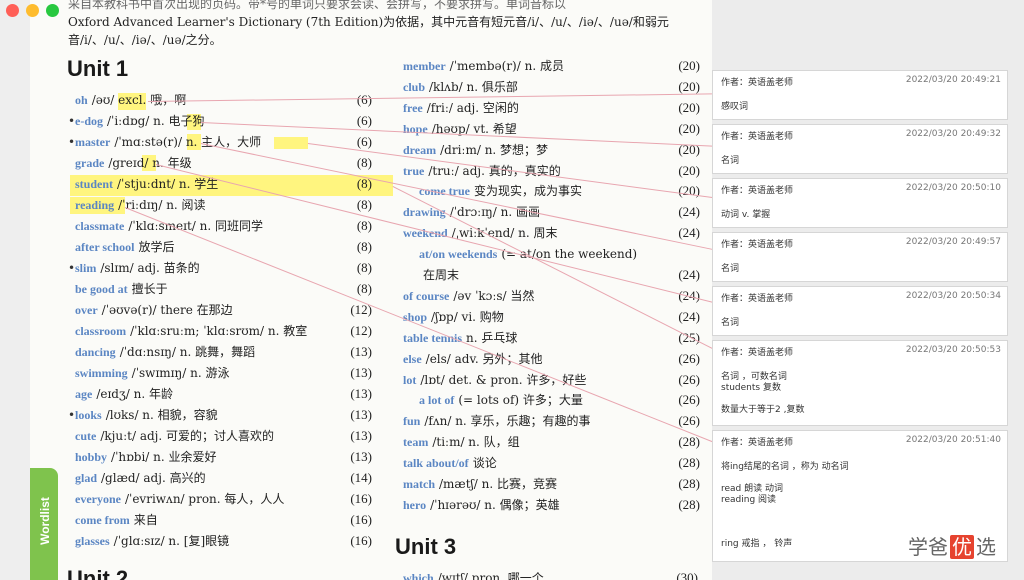  What do you see at coordinates (559, 191) in the screenshot?
I see `word-entry: come true 变为现实，成为事实 (20)` at bounding box center [559, 191].